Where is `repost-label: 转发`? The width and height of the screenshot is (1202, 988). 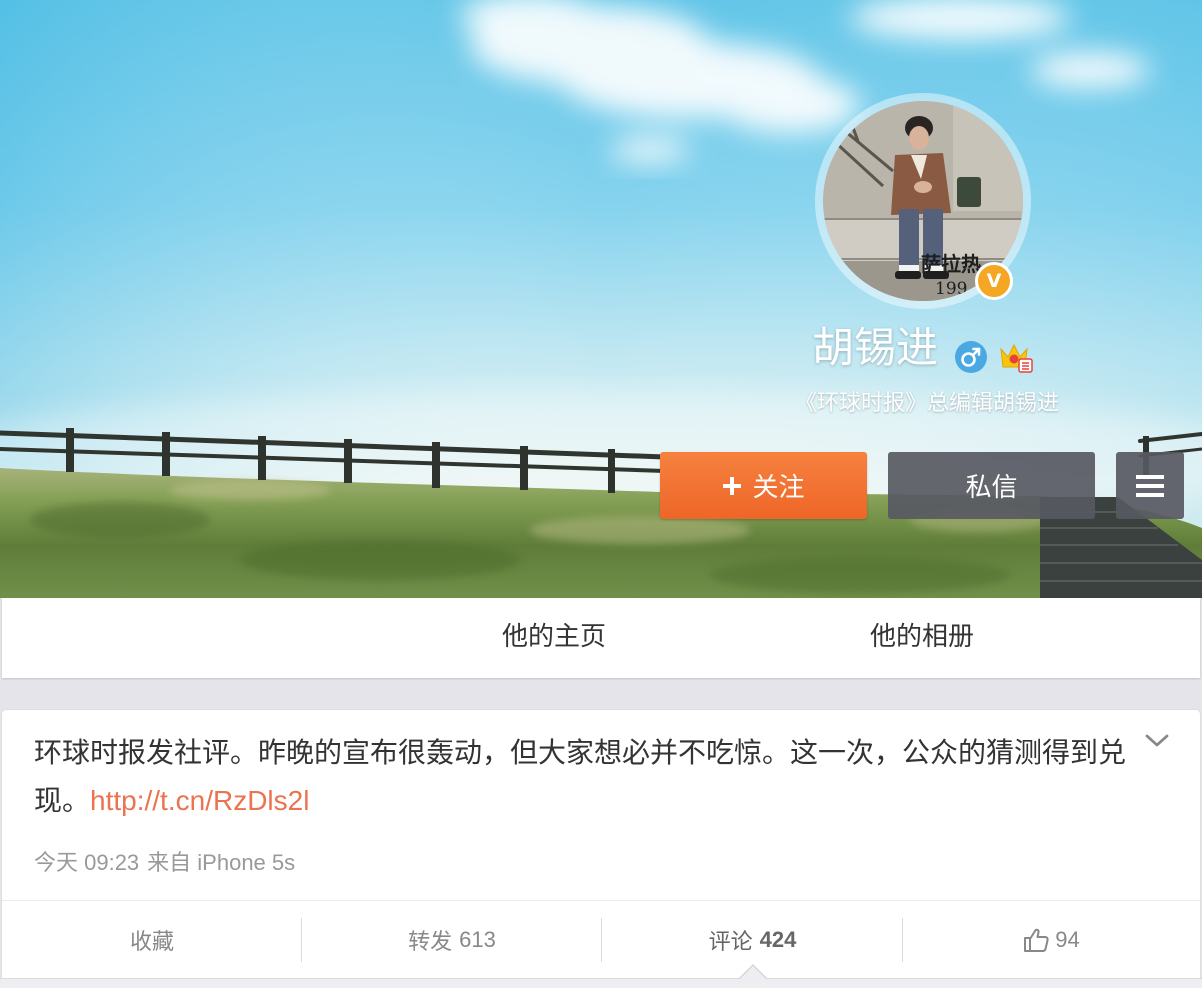 repost-label: 转发 is located at coordinates (430, 941).